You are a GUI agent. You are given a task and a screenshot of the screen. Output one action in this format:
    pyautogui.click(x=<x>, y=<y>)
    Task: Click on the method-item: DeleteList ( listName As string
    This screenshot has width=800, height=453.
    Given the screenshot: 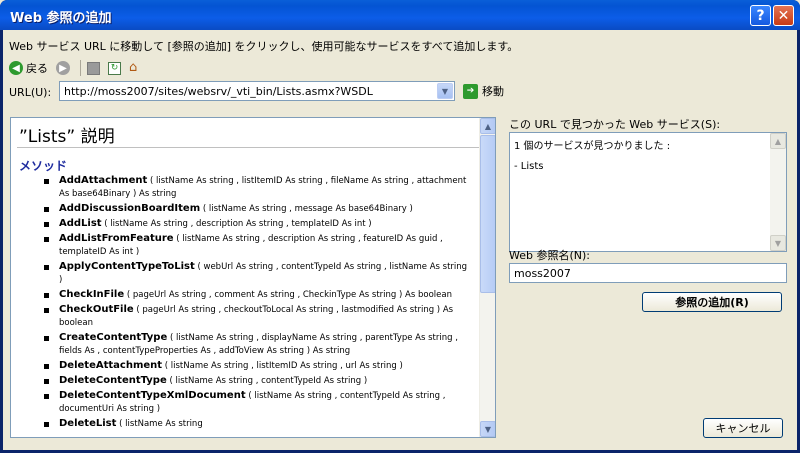 What is the action you would take?
    pyautogui.click(x=257, y=424)
    